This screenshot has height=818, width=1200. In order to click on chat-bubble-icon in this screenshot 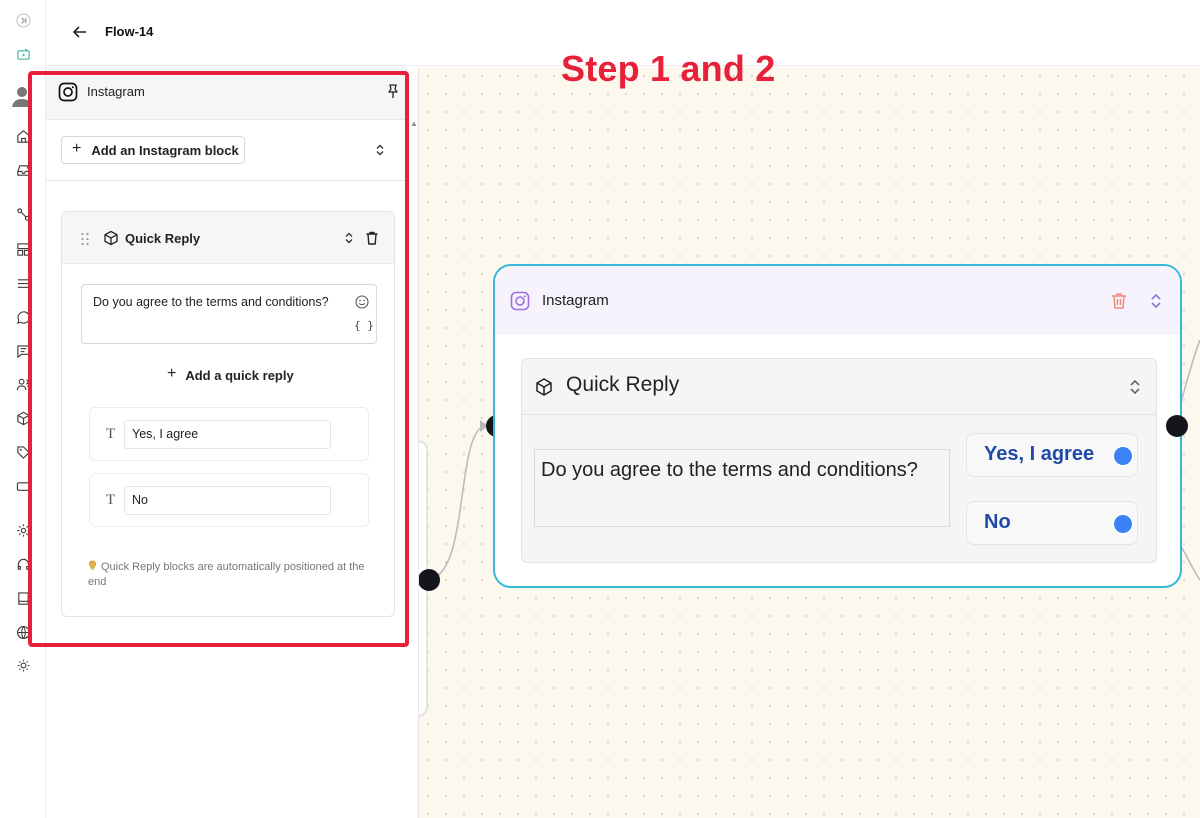, I will do `click(23, 317)`.